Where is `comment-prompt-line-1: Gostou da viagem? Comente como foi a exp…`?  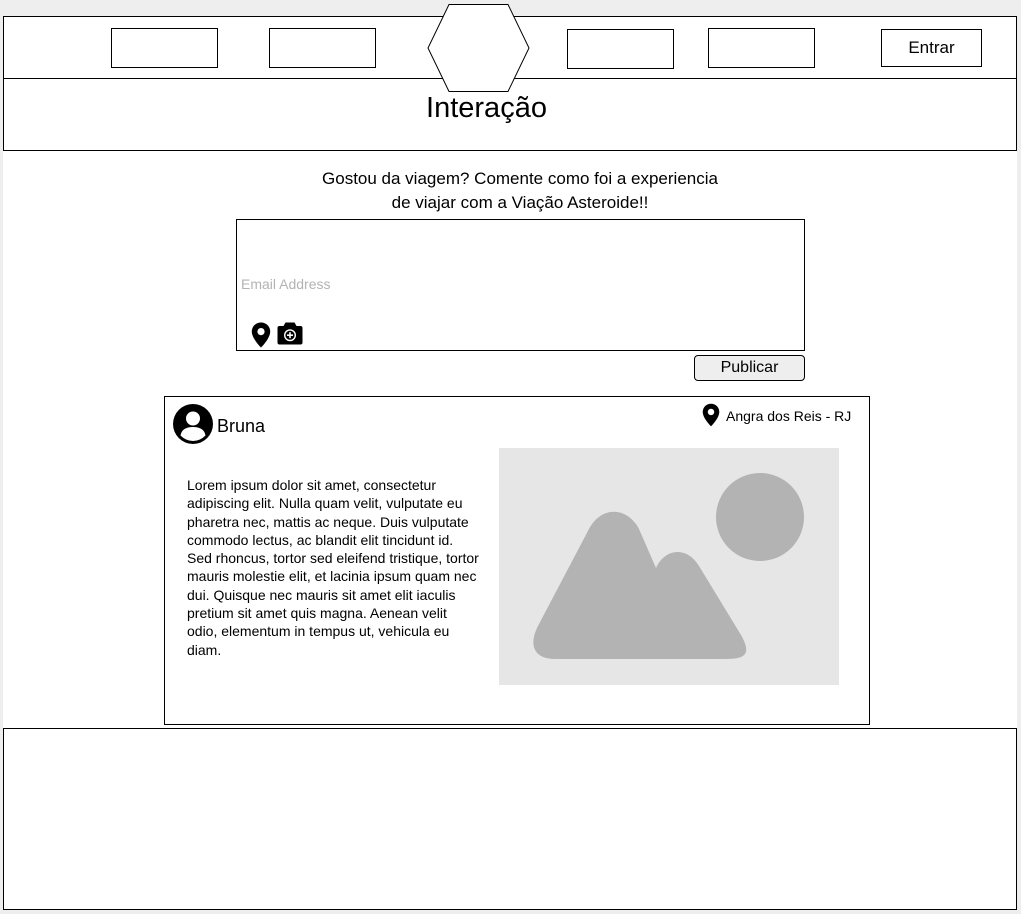
comment-prompt-line-1: Gostou da viagem? Comente como foi a exp… is located at coordinates (520, 178).